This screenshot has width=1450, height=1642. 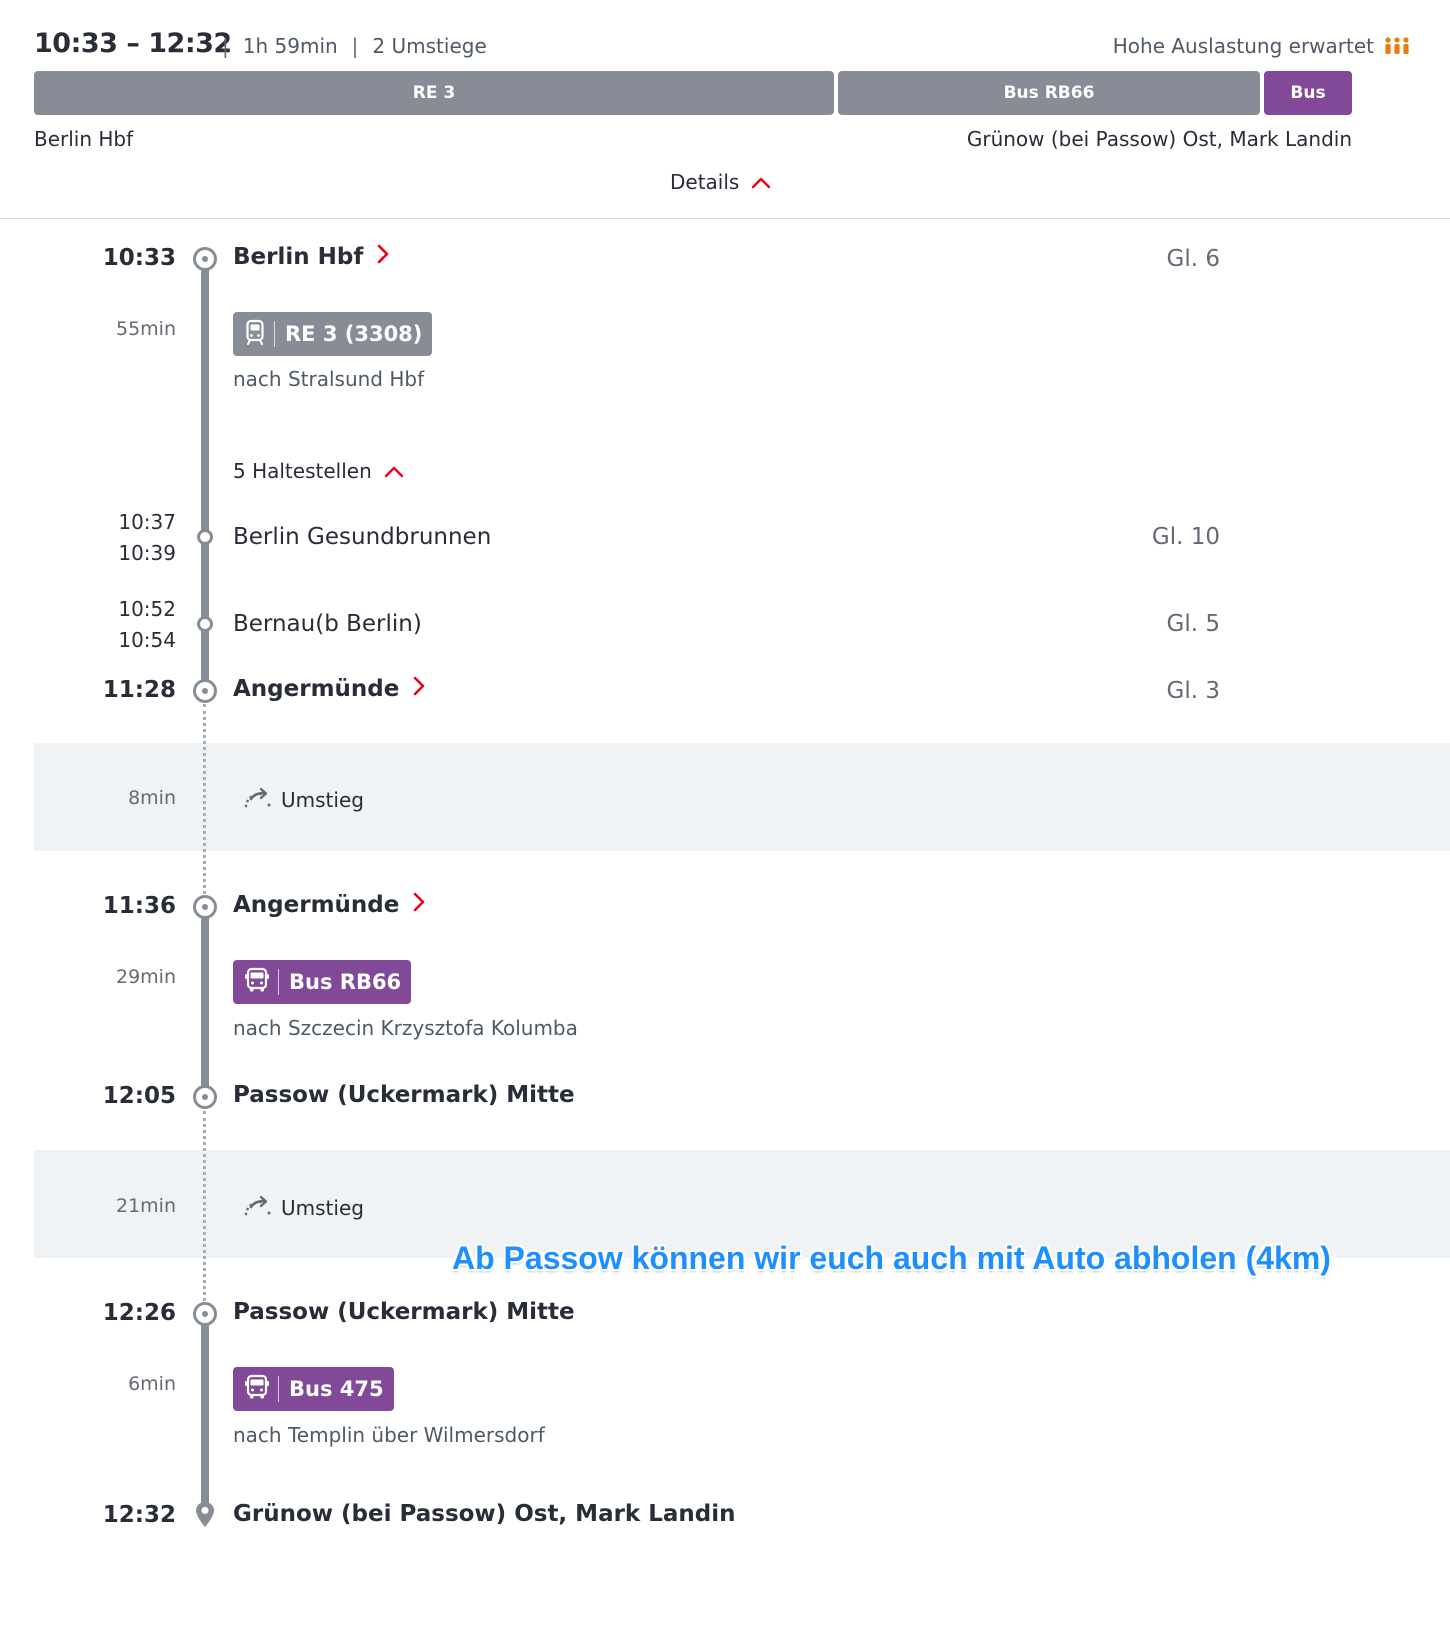 What do you see at coordinates (345, 982) in the screenshot?
I see `line-name: Bus RB66` at bounding box center [345, 982].